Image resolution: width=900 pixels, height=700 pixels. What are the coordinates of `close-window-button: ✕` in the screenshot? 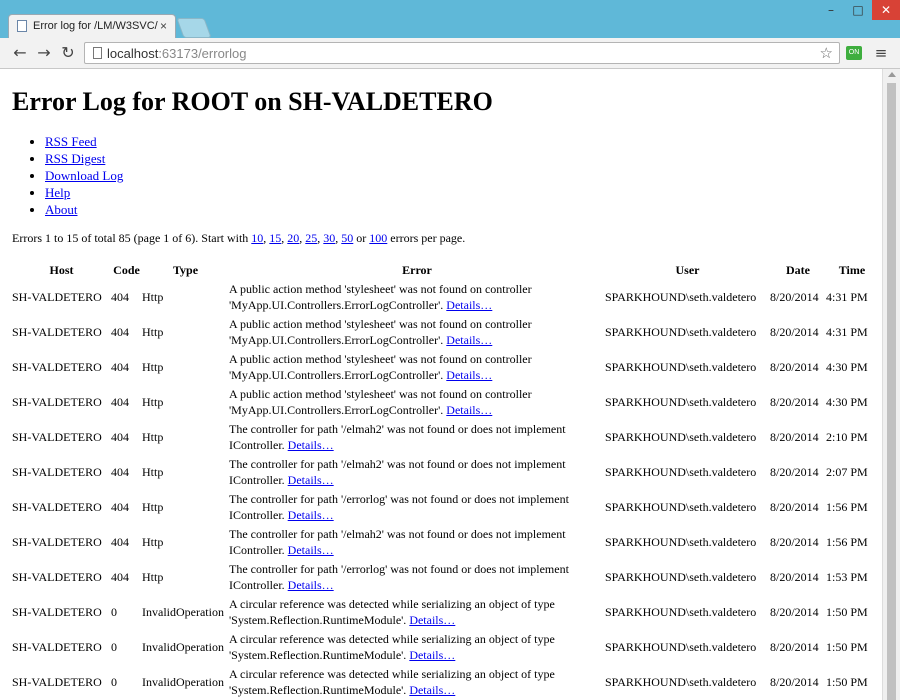 It's located at (886, 10).